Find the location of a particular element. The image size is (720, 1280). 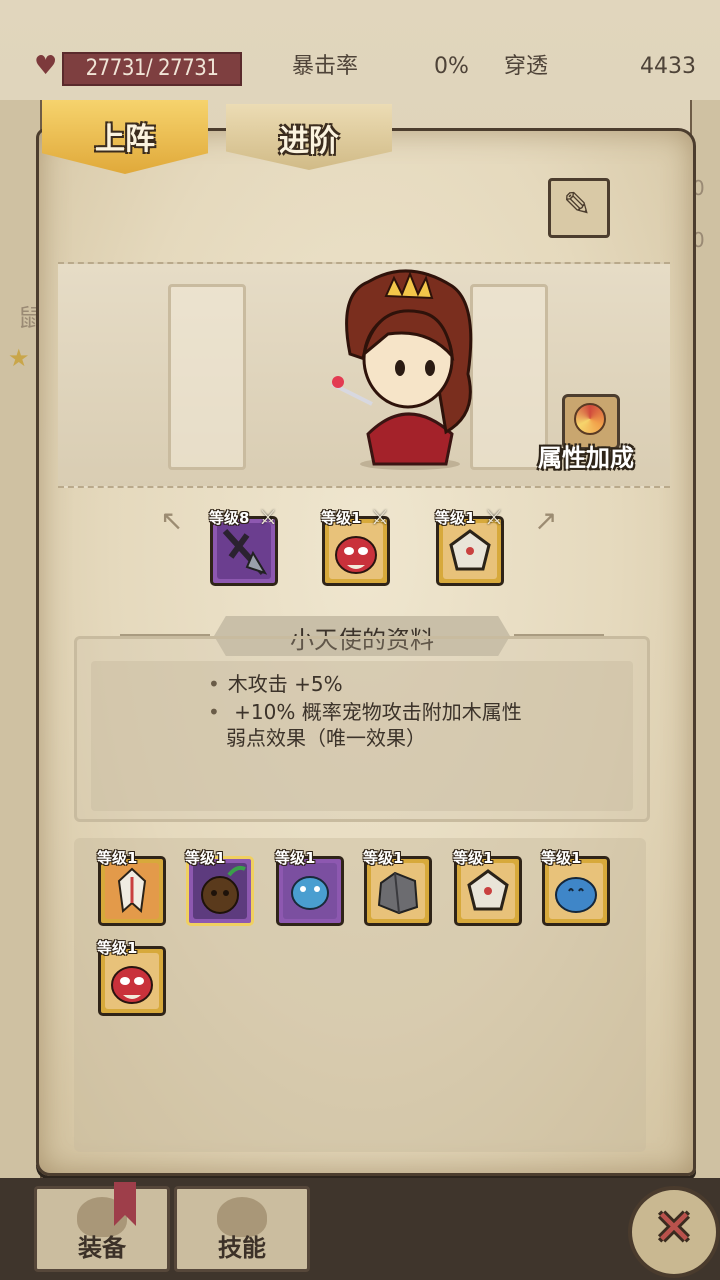

attribute-bonus-label: 属性加成 is located at coordinates (586, 455).